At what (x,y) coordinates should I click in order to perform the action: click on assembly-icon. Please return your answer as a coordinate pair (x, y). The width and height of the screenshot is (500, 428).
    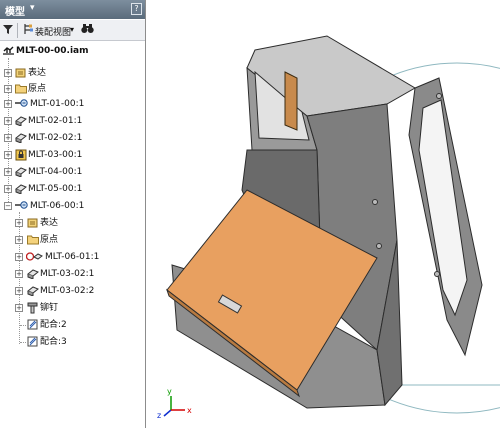
    Looking at the image, I should click on (8, 50).